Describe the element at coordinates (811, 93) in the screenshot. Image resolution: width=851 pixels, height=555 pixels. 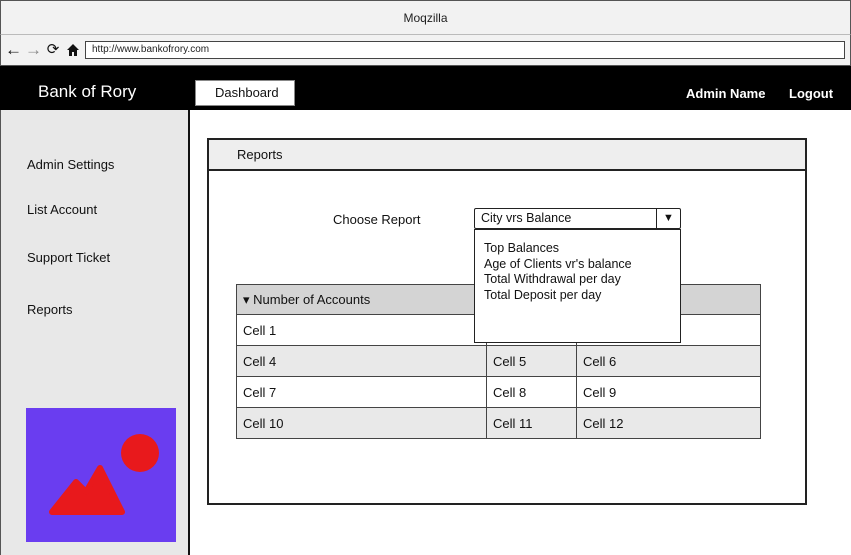
I see `logout-link: Logout` at that location.